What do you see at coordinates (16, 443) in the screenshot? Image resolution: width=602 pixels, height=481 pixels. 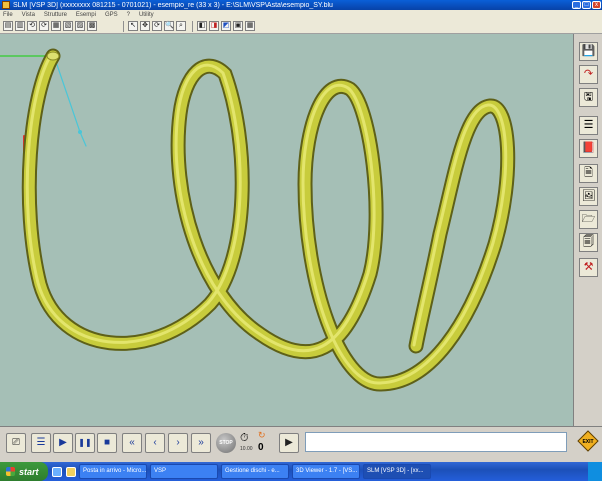 I see `screenshot-icon: ⎚` at bounding box center [16, 443].